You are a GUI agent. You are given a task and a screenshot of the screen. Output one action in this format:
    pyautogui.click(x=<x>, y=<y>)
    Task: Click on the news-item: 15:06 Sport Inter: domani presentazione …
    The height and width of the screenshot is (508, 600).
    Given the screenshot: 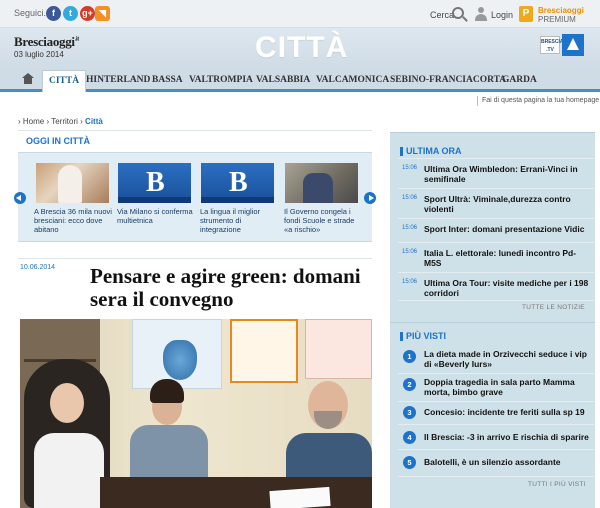 What is the action you would take?
    pyautogui.click(x=496, y=229)
    